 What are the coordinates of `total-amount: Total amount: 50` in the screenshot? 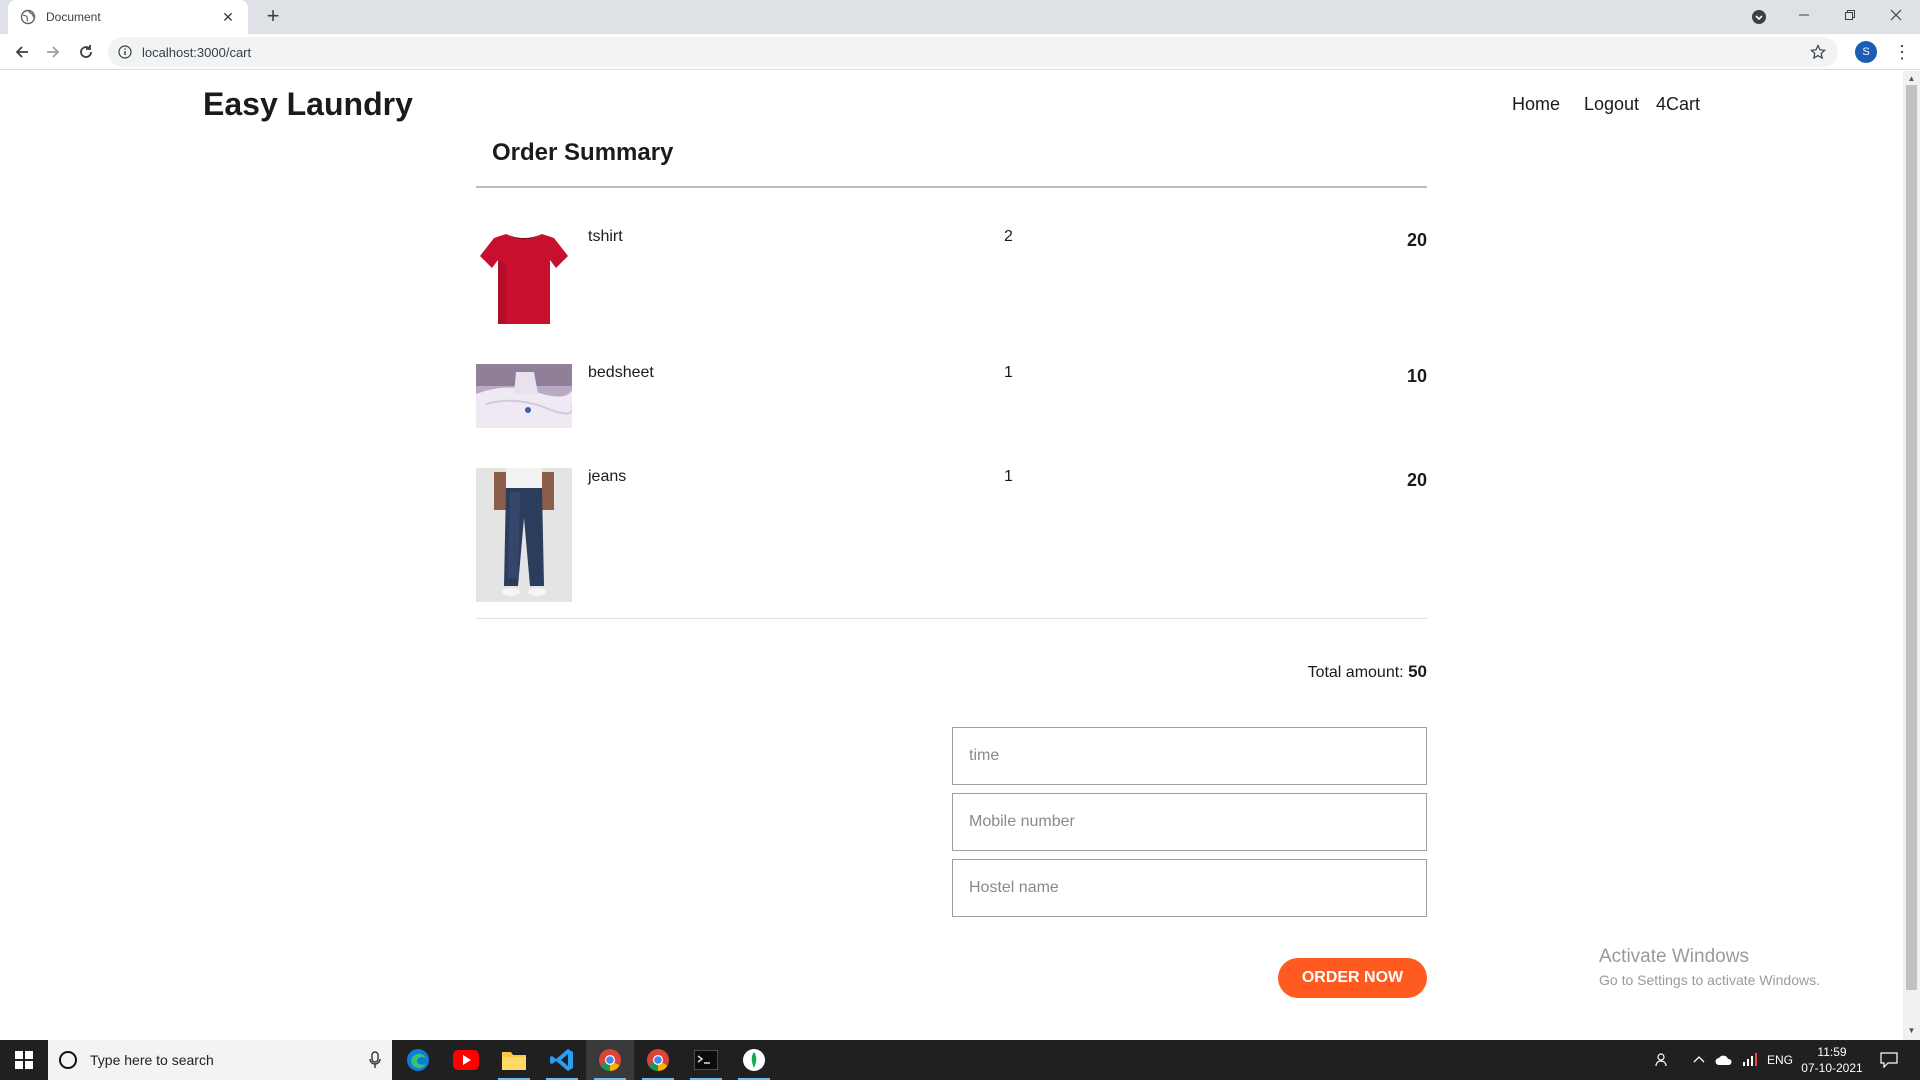 It's located at (1367, 672).